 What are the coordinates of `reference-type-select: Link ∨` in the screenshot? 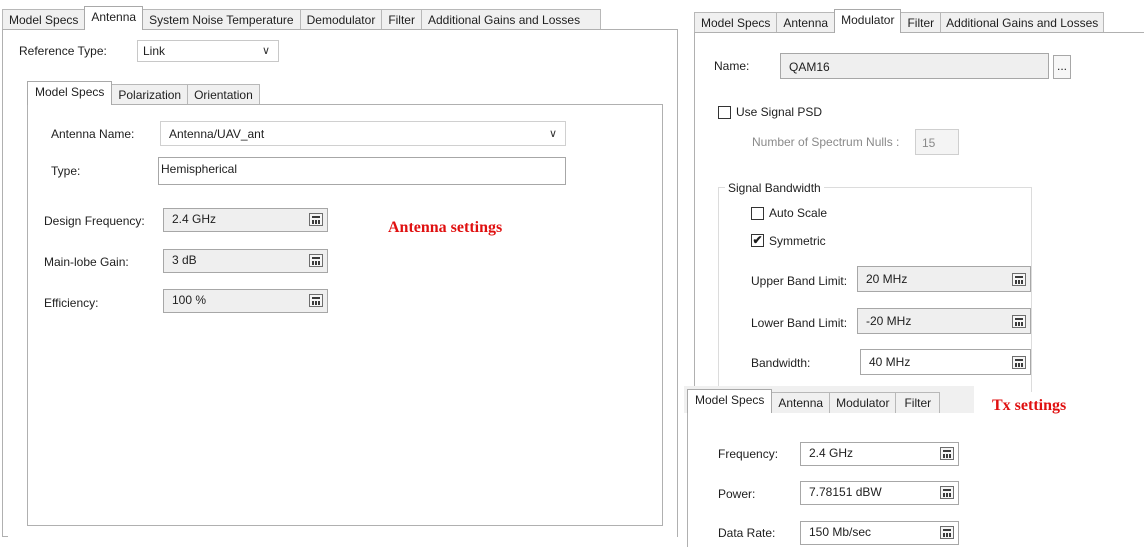 It's located at (208, 51).